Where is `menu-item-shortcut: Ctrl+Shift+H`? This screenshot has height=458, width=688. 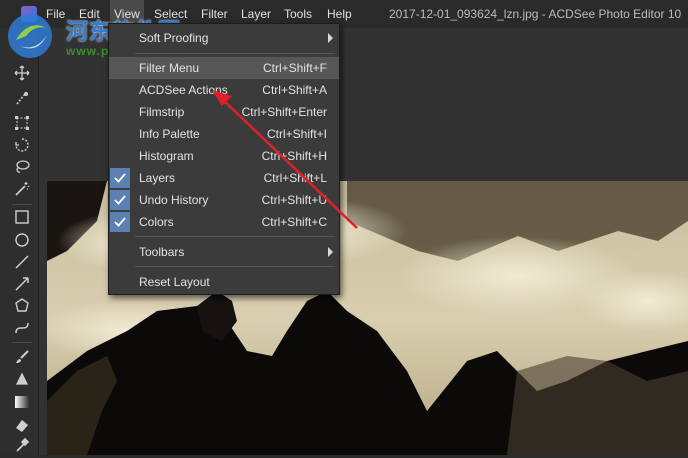
menu-item-shortcut: Ctrl+Shift+H is located at coordinates (294, 156).